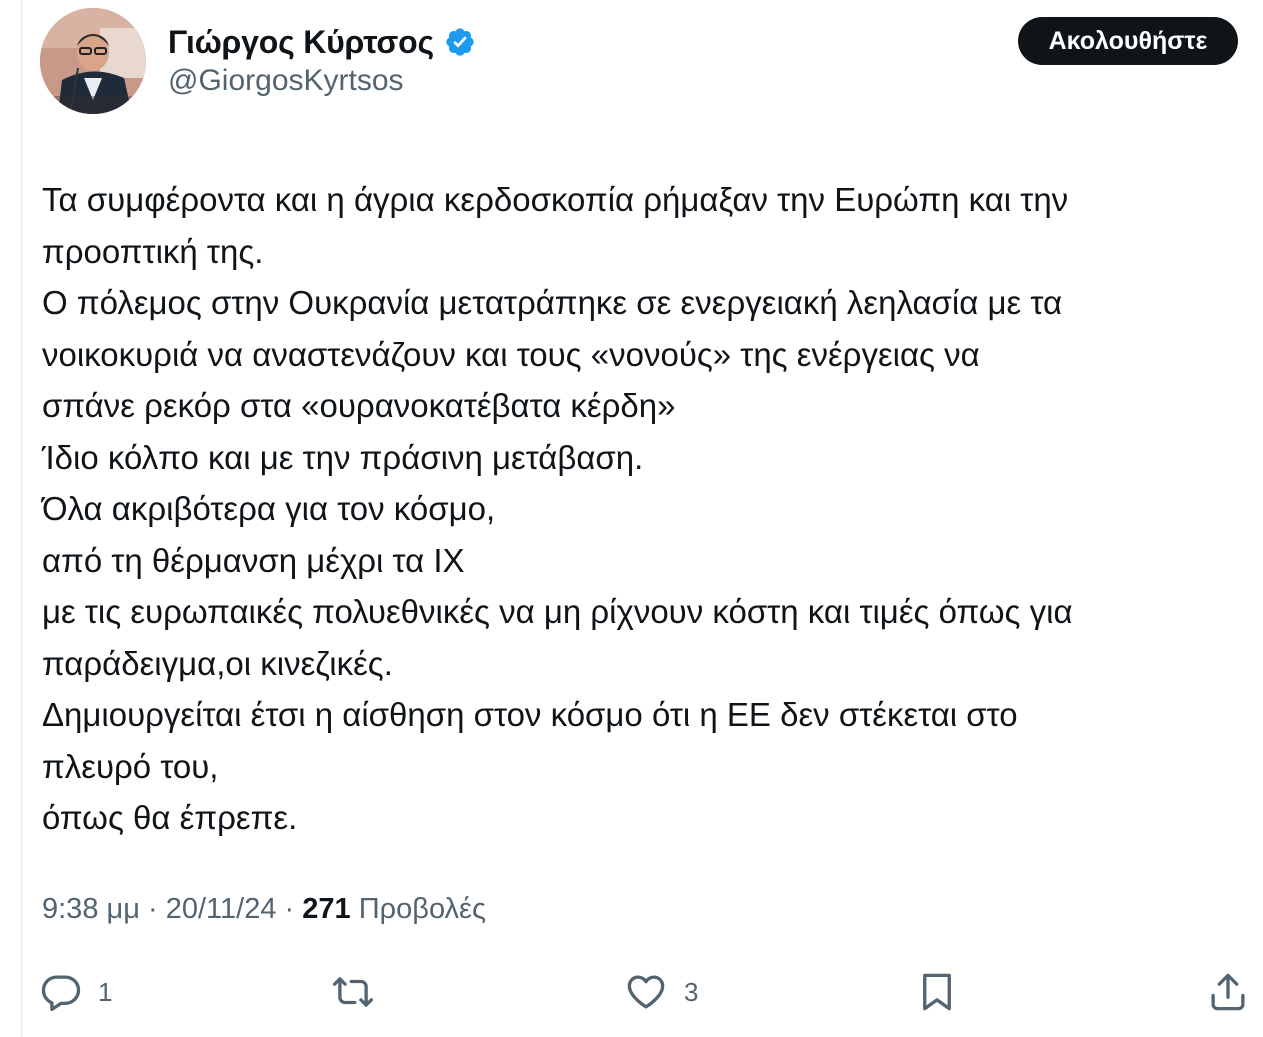  What do you see at coordinates (253, 560) in the screenshot?
I see `tweet-line: από τη θέρμανση μέχρι τα ΙΧ` at bounding box center [253, 560].